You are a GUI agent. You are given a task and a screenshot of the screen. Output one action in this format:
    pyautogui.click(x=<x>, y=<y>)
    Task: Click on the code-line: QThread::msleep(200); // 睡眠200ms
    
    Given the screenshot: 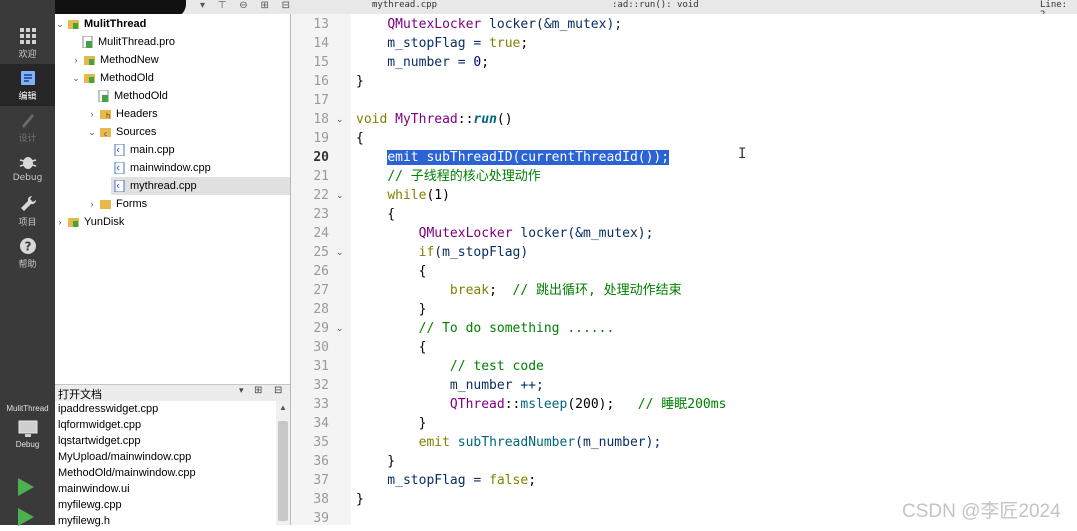 What is the action you would take?
    pyautogui.click(x=541, y=404)
    